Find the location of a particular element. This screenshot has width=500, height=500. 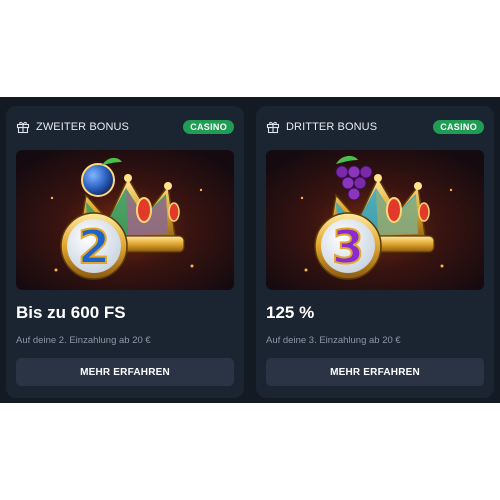

card-title: ZWEITER BONUS is located at coordinates (82, 127).